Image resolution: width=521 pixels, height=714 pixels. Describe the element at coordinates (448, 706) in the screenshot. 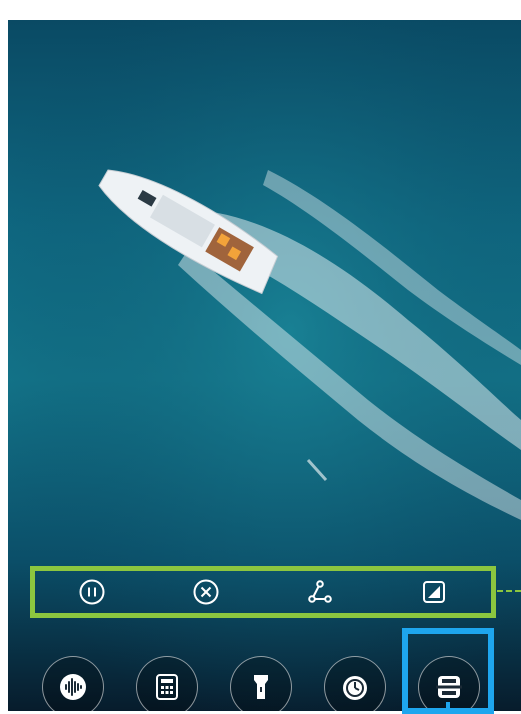

I see `highlight-pointer` at that location.